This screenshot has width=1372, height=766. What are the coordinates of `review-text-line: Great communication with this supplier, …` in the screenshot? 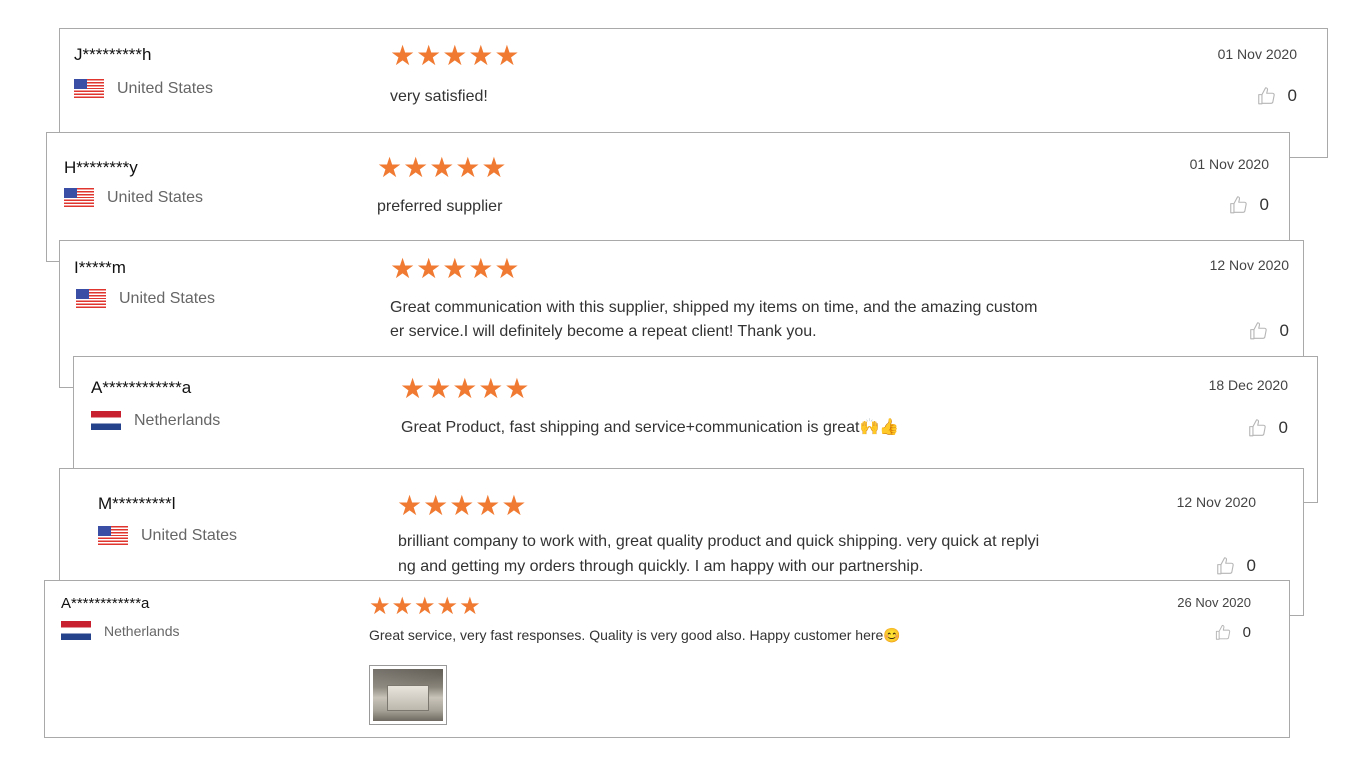 It's located at (714, 307).